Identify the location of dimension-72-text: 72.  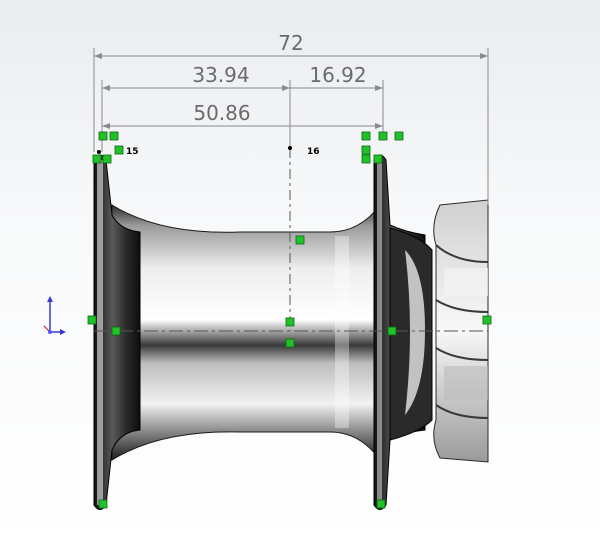
(290, 43).